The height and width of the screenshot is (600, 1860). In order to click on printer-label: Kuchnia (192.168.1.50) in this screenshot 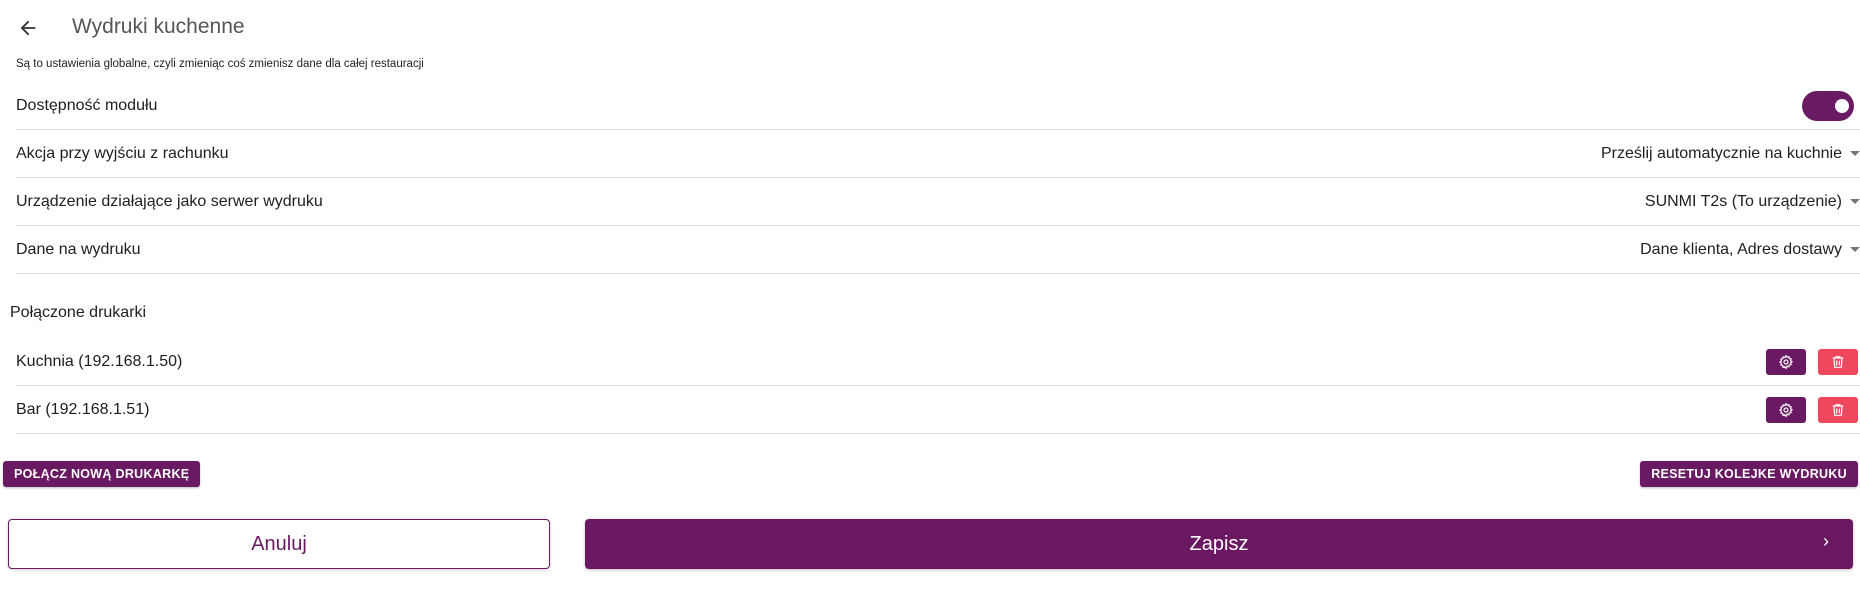, I will do `click(99, 361)`.